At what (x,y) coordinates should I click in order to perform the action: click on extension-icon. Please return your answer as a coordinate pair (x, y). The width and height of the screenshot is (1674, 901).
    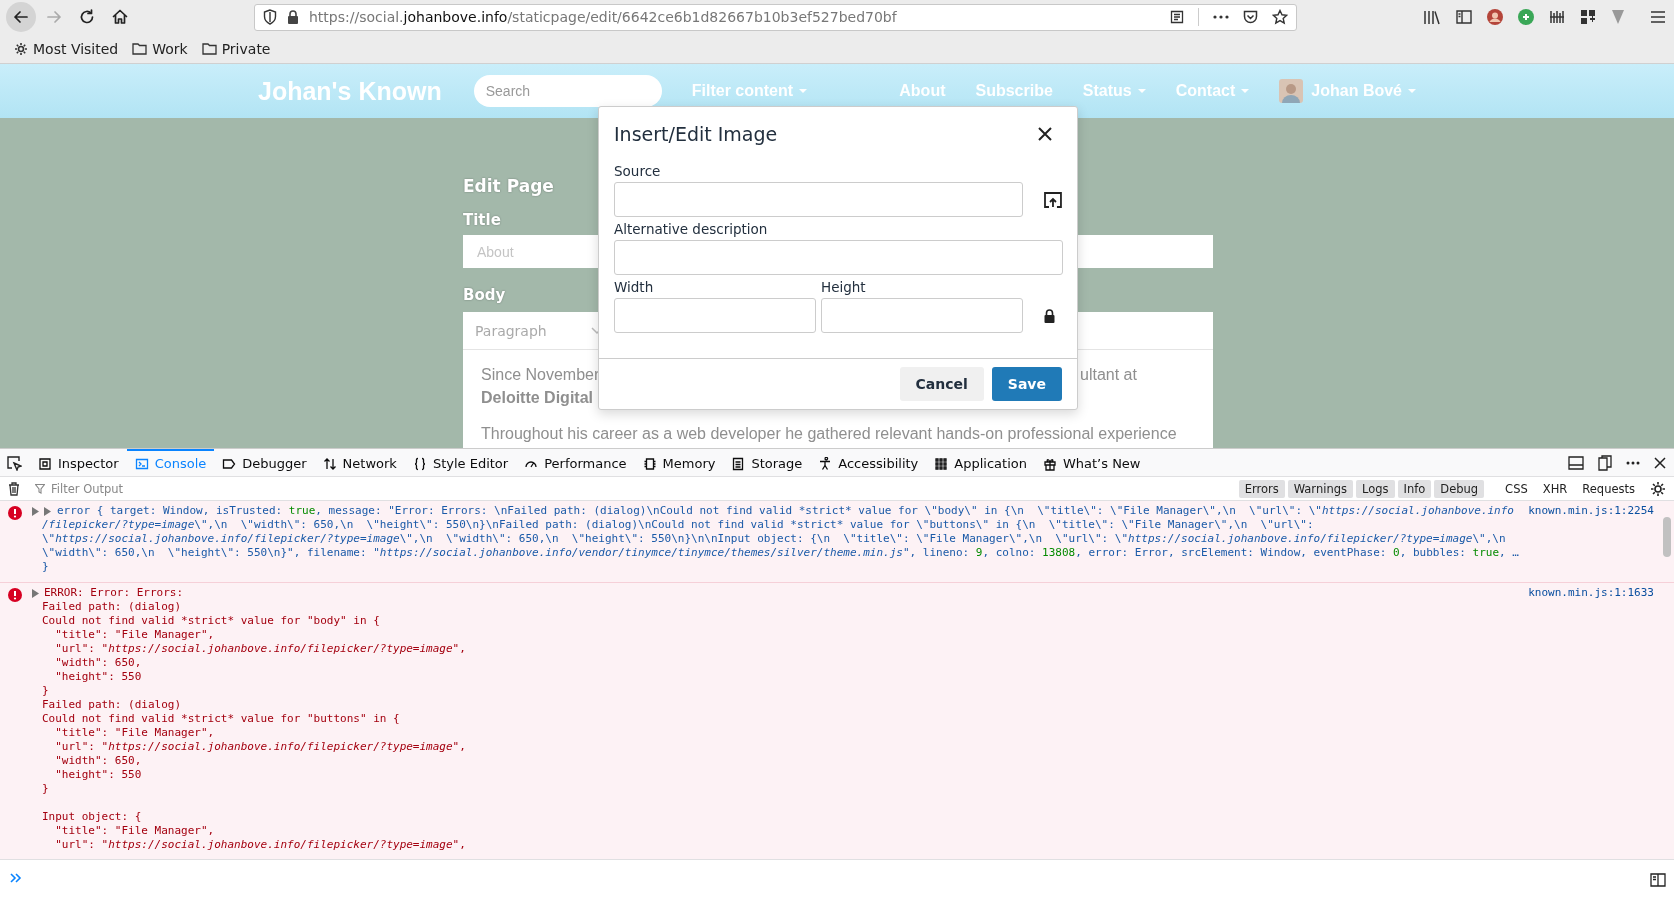
    Looking at the image, I should click on (1526, 17).